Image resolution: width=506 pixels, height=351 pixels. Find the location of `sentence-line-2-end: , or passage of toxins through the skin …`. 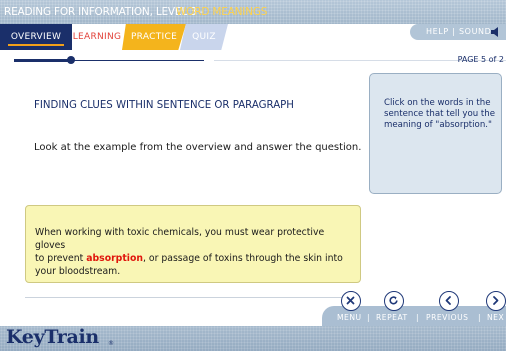

sentence-line-2-end: , or passage of toxins through the skin … is located at coordinates (243, 258).